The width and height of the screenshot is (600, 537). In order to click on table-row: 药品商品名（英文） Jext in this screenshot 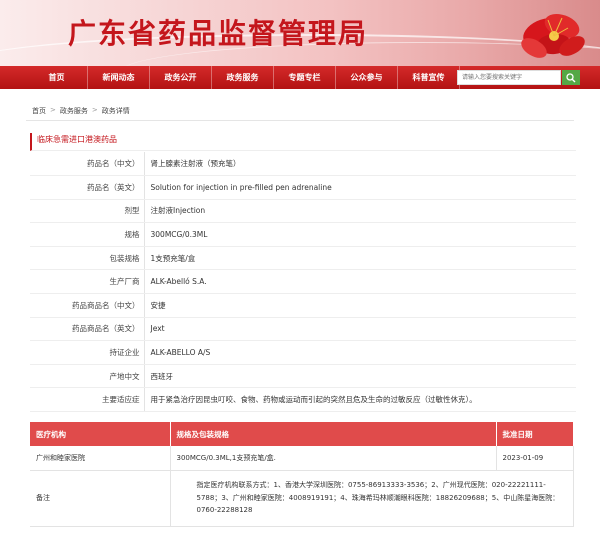, I will do `click(303, 329)`.